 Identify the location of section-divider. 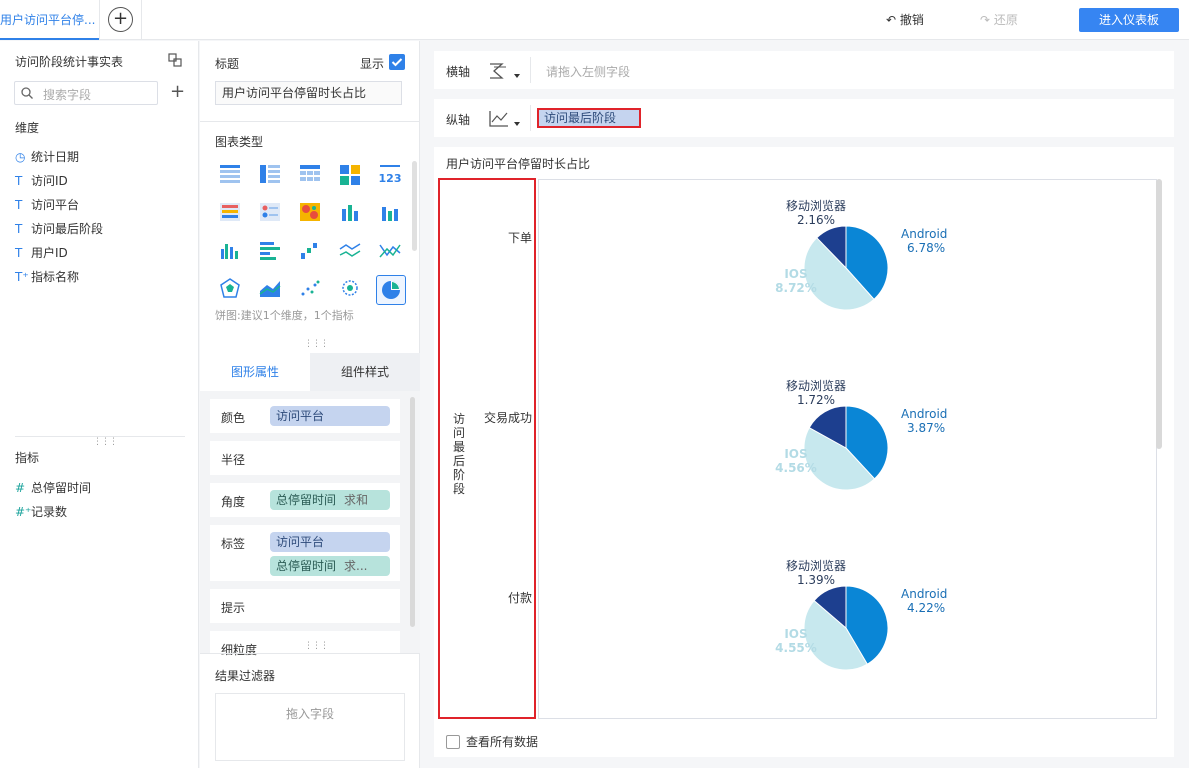
(310, 121).